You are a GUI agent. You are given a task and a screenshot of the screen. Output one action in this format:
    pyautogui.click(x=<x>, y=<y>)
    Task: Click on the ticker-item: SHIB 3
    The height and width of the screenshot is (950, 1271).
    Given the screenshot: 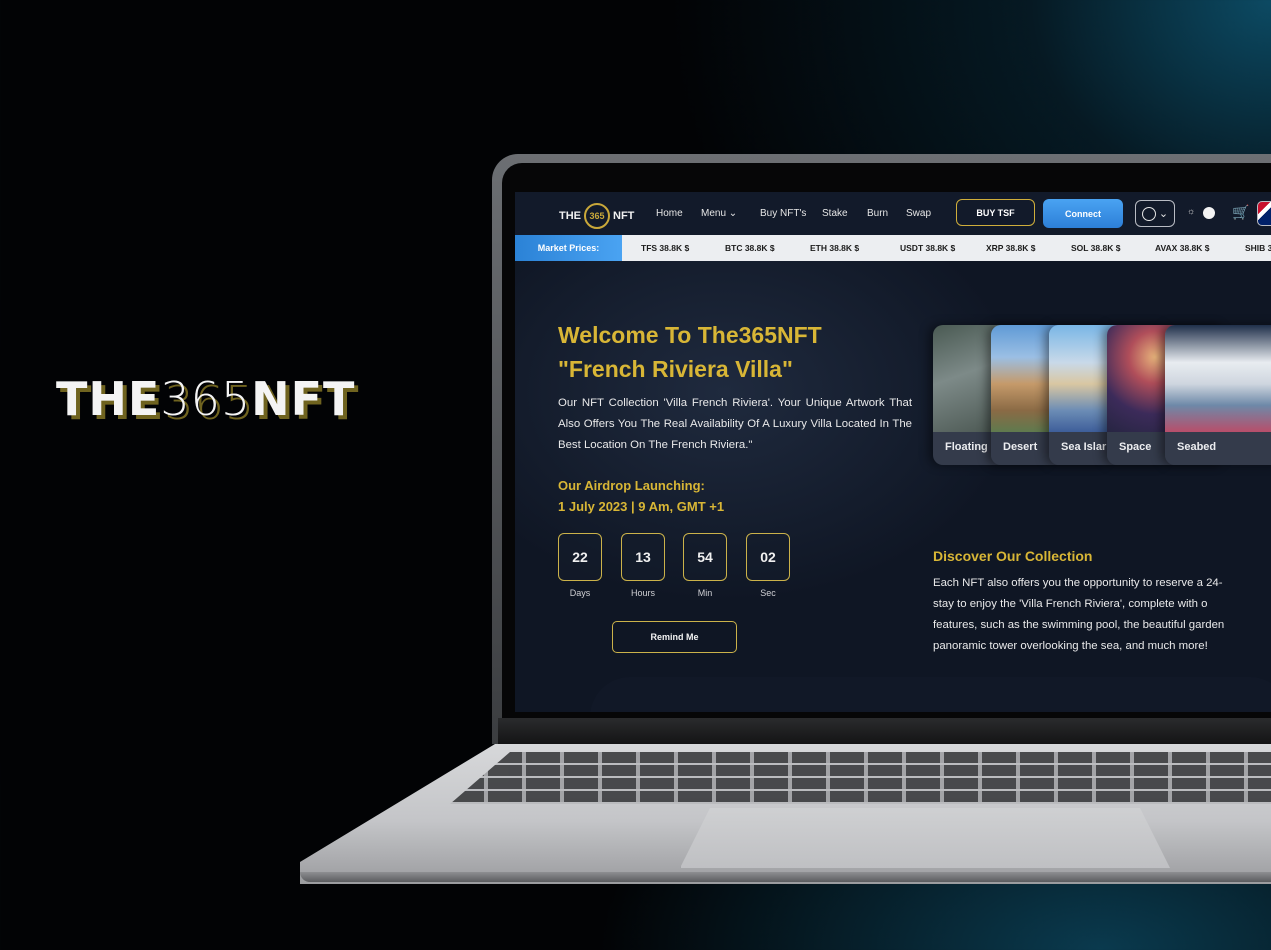 What is the action you would take?
    pyautogui.click(x=1258, y=248)
    